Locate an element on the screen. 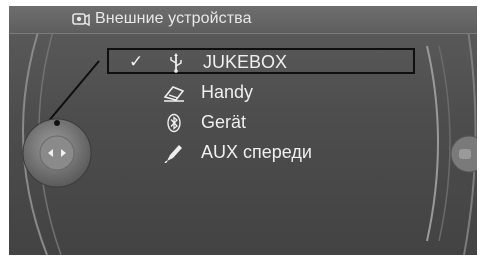 Image resolution: width=485 pixels, height=261 pixels. menu-item-label: Handy is located at coordinates (227, 92).